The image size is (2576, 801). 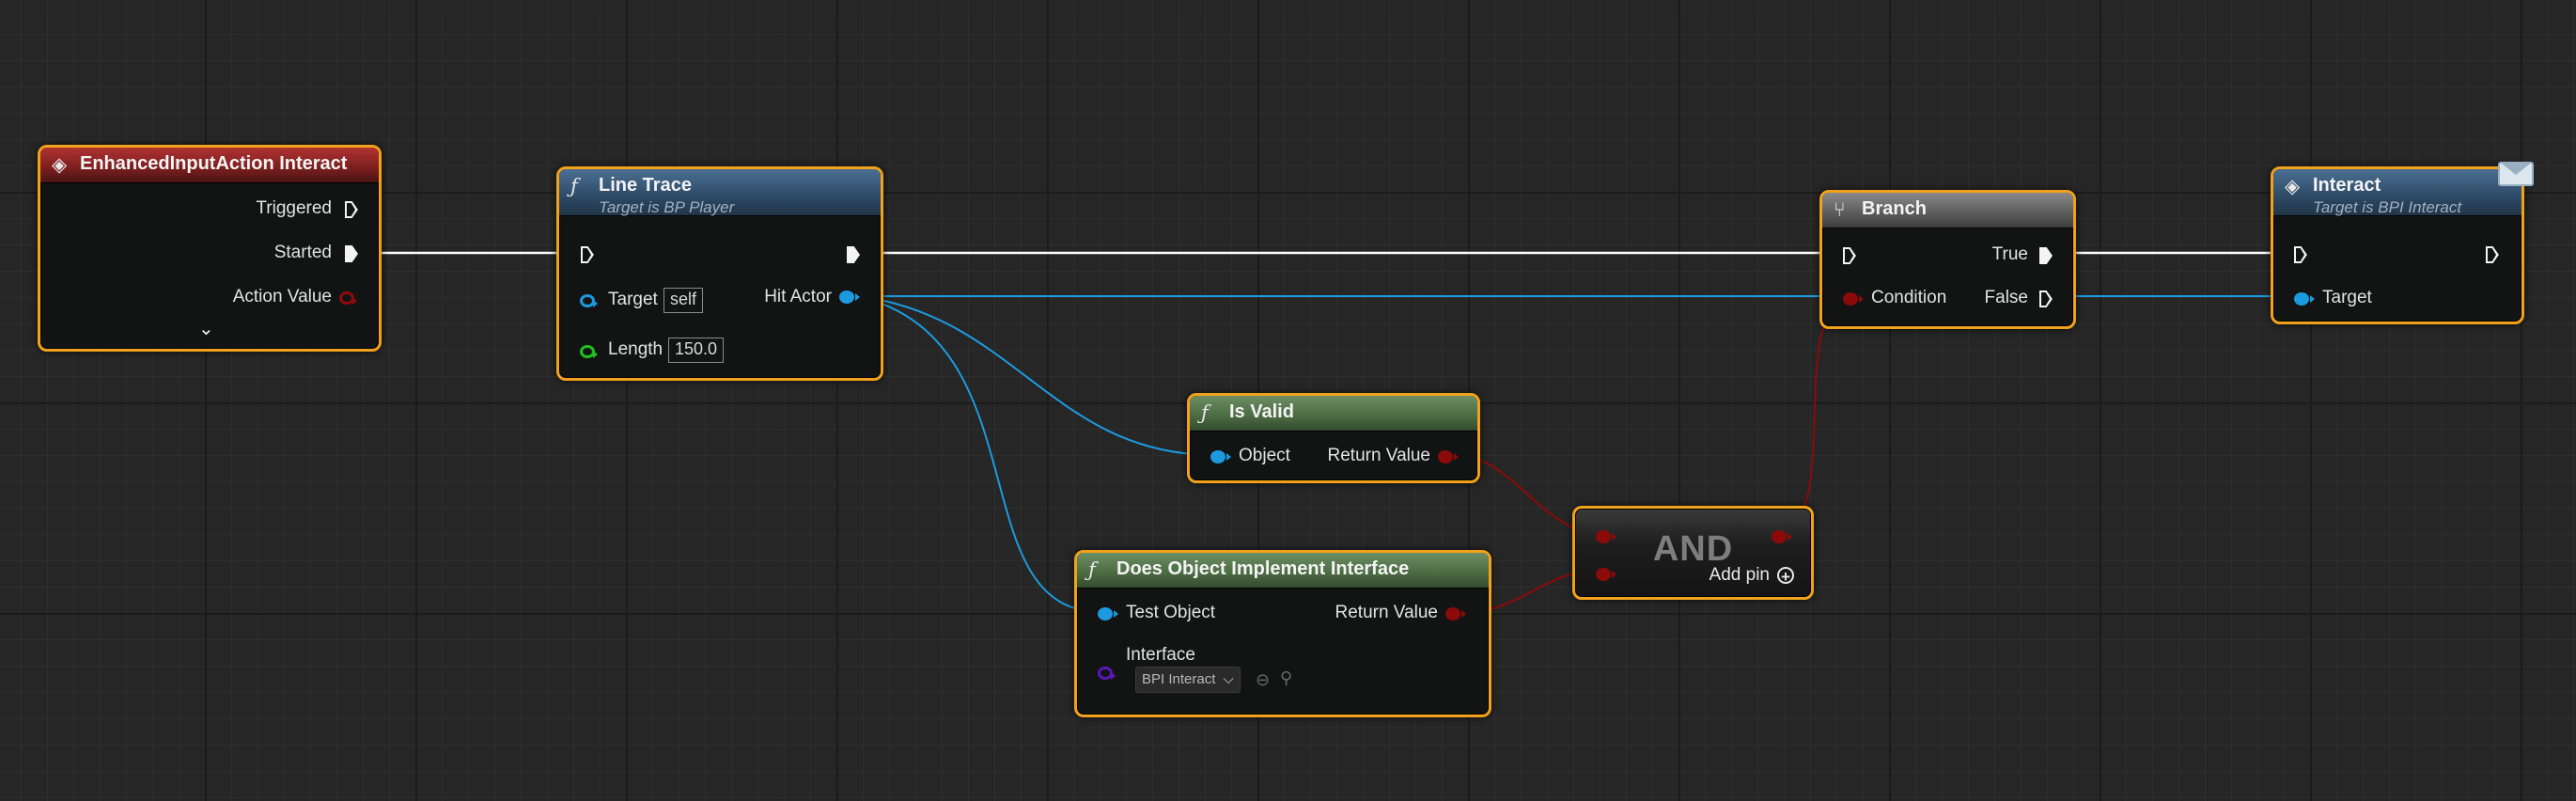 What do you see at coordinates (351, 209) in the screenshot?
I see `exec-pin-triggered` at bounding box center [351, 209].